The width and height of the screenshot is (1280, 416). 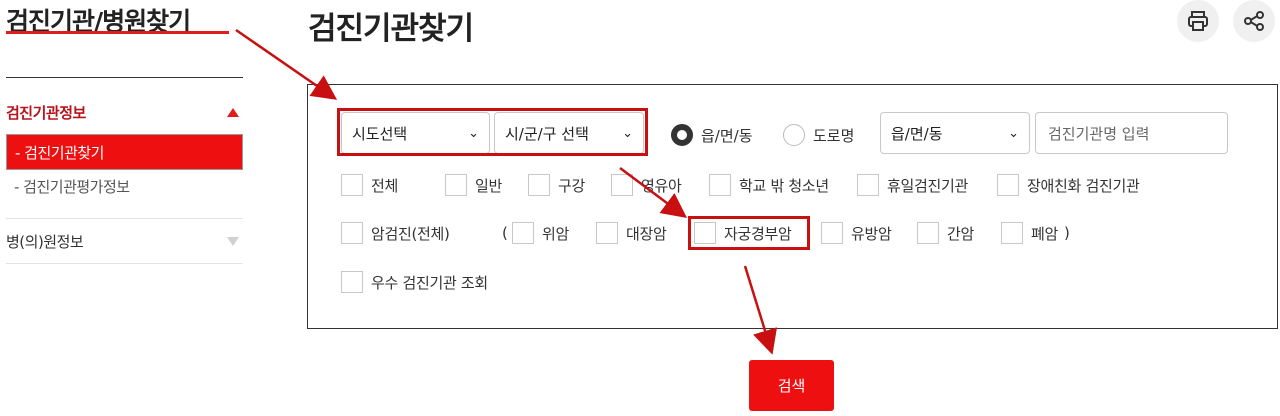 I want to click on checkbox-colorectal-cancer: 대장암, so click(x=631, y=233).